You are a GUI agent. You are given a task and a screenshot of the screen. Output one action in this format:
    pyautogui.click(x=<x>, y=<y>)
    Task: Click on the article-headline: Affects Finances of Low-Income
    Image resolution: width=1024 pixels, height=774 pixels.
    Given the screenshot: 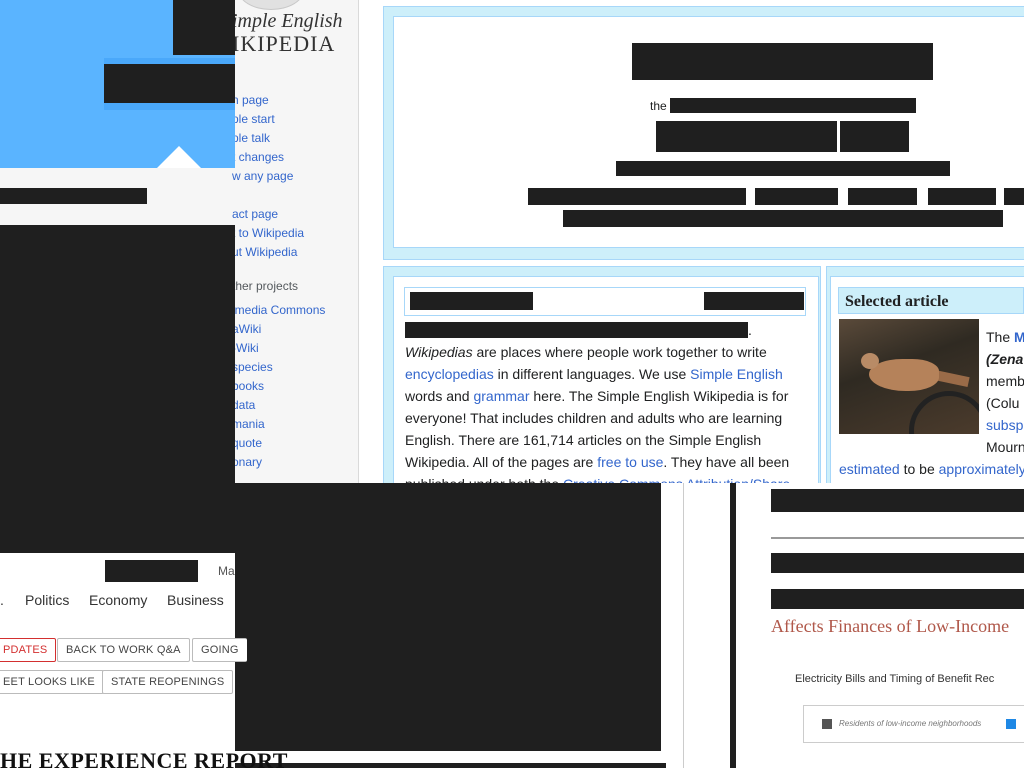 What is the action you would take?
    pyautogui.click(x=890, y=626)
    